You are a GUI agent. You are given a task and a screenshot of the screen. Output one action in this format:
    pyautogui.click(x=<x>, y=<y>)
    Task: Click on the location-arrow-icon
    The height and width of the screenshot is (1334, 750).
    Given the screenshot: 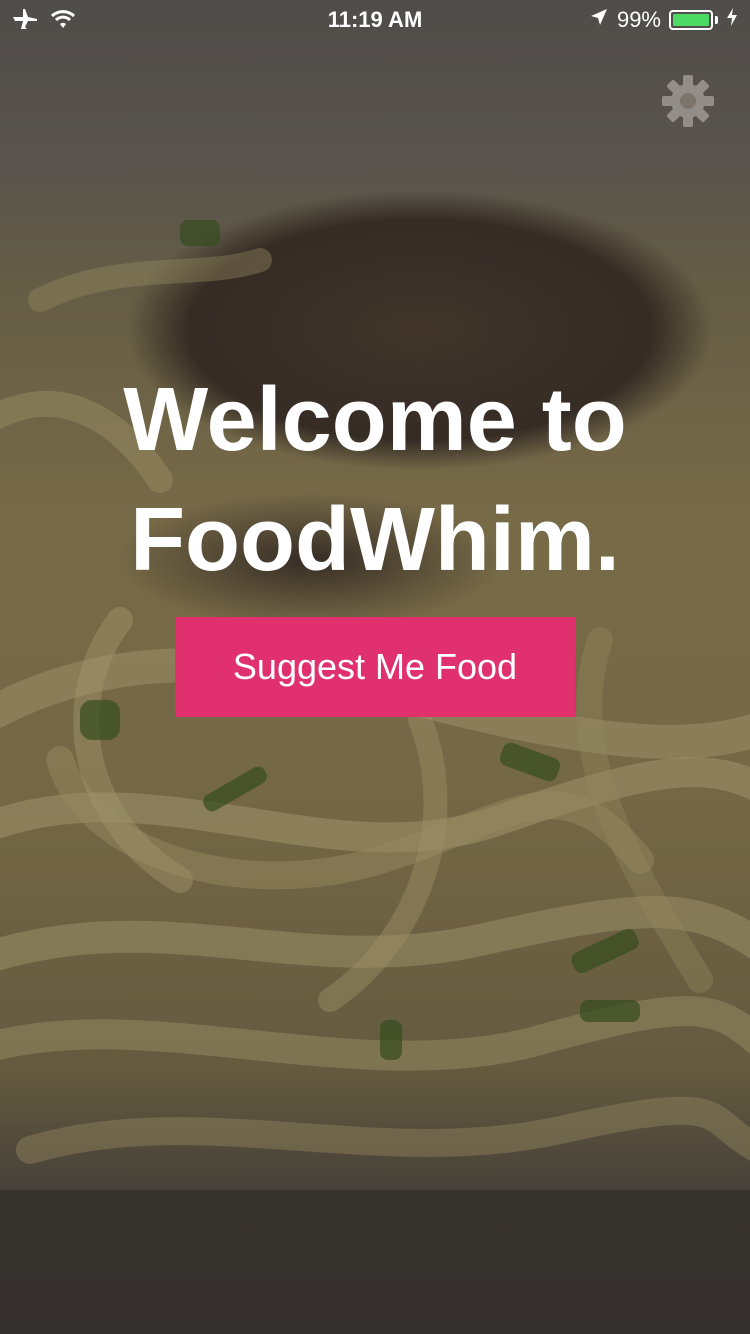 What is the action you would take?
    pyautogui.click(x=599, y=20)
    